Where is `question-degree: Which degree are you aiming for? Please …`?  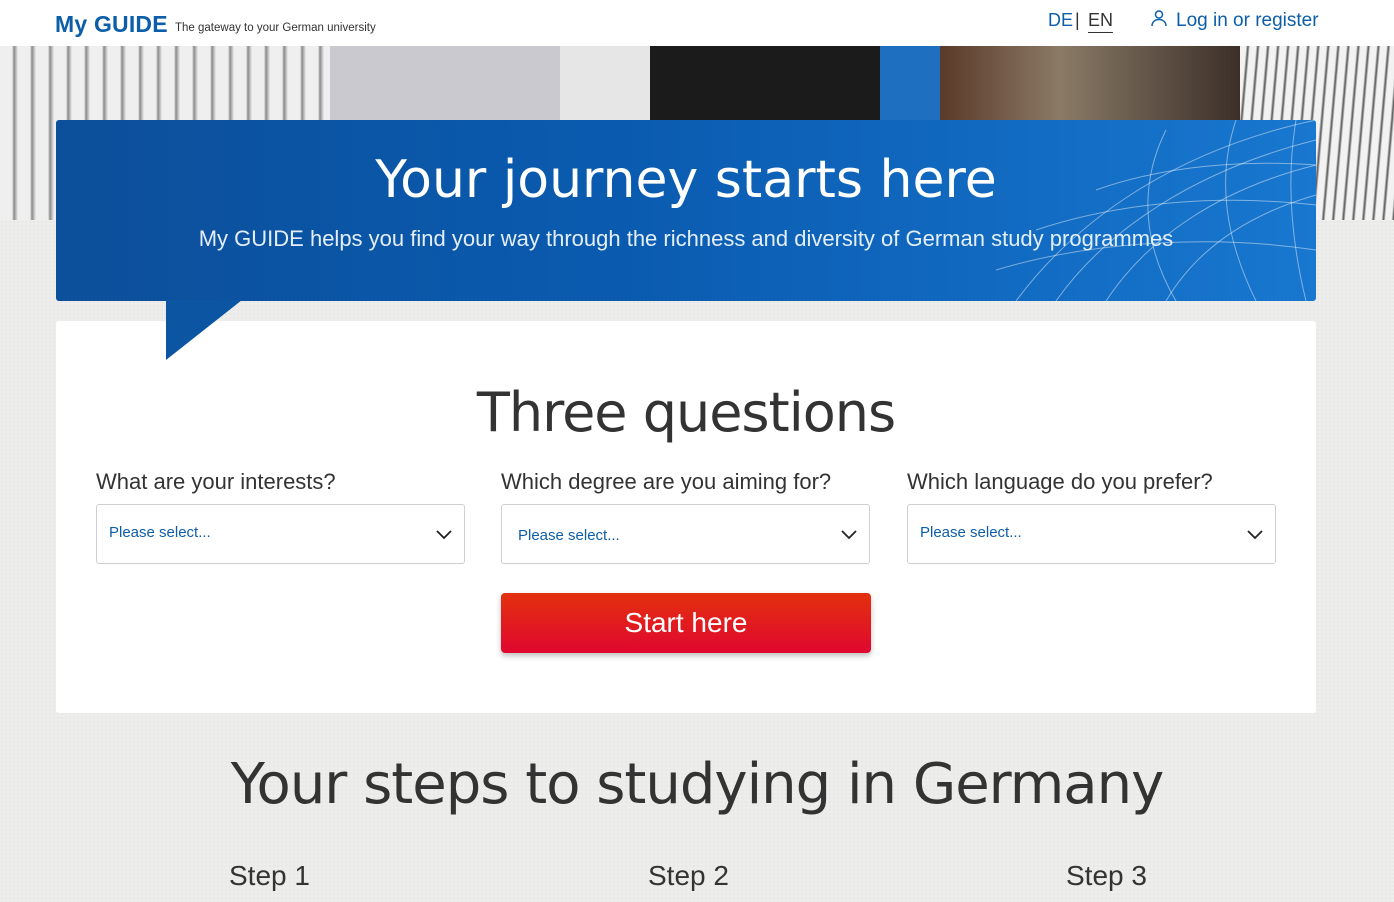 question-degree: Which degree are you aiming for? Please … is located at coordinates (685, 516).